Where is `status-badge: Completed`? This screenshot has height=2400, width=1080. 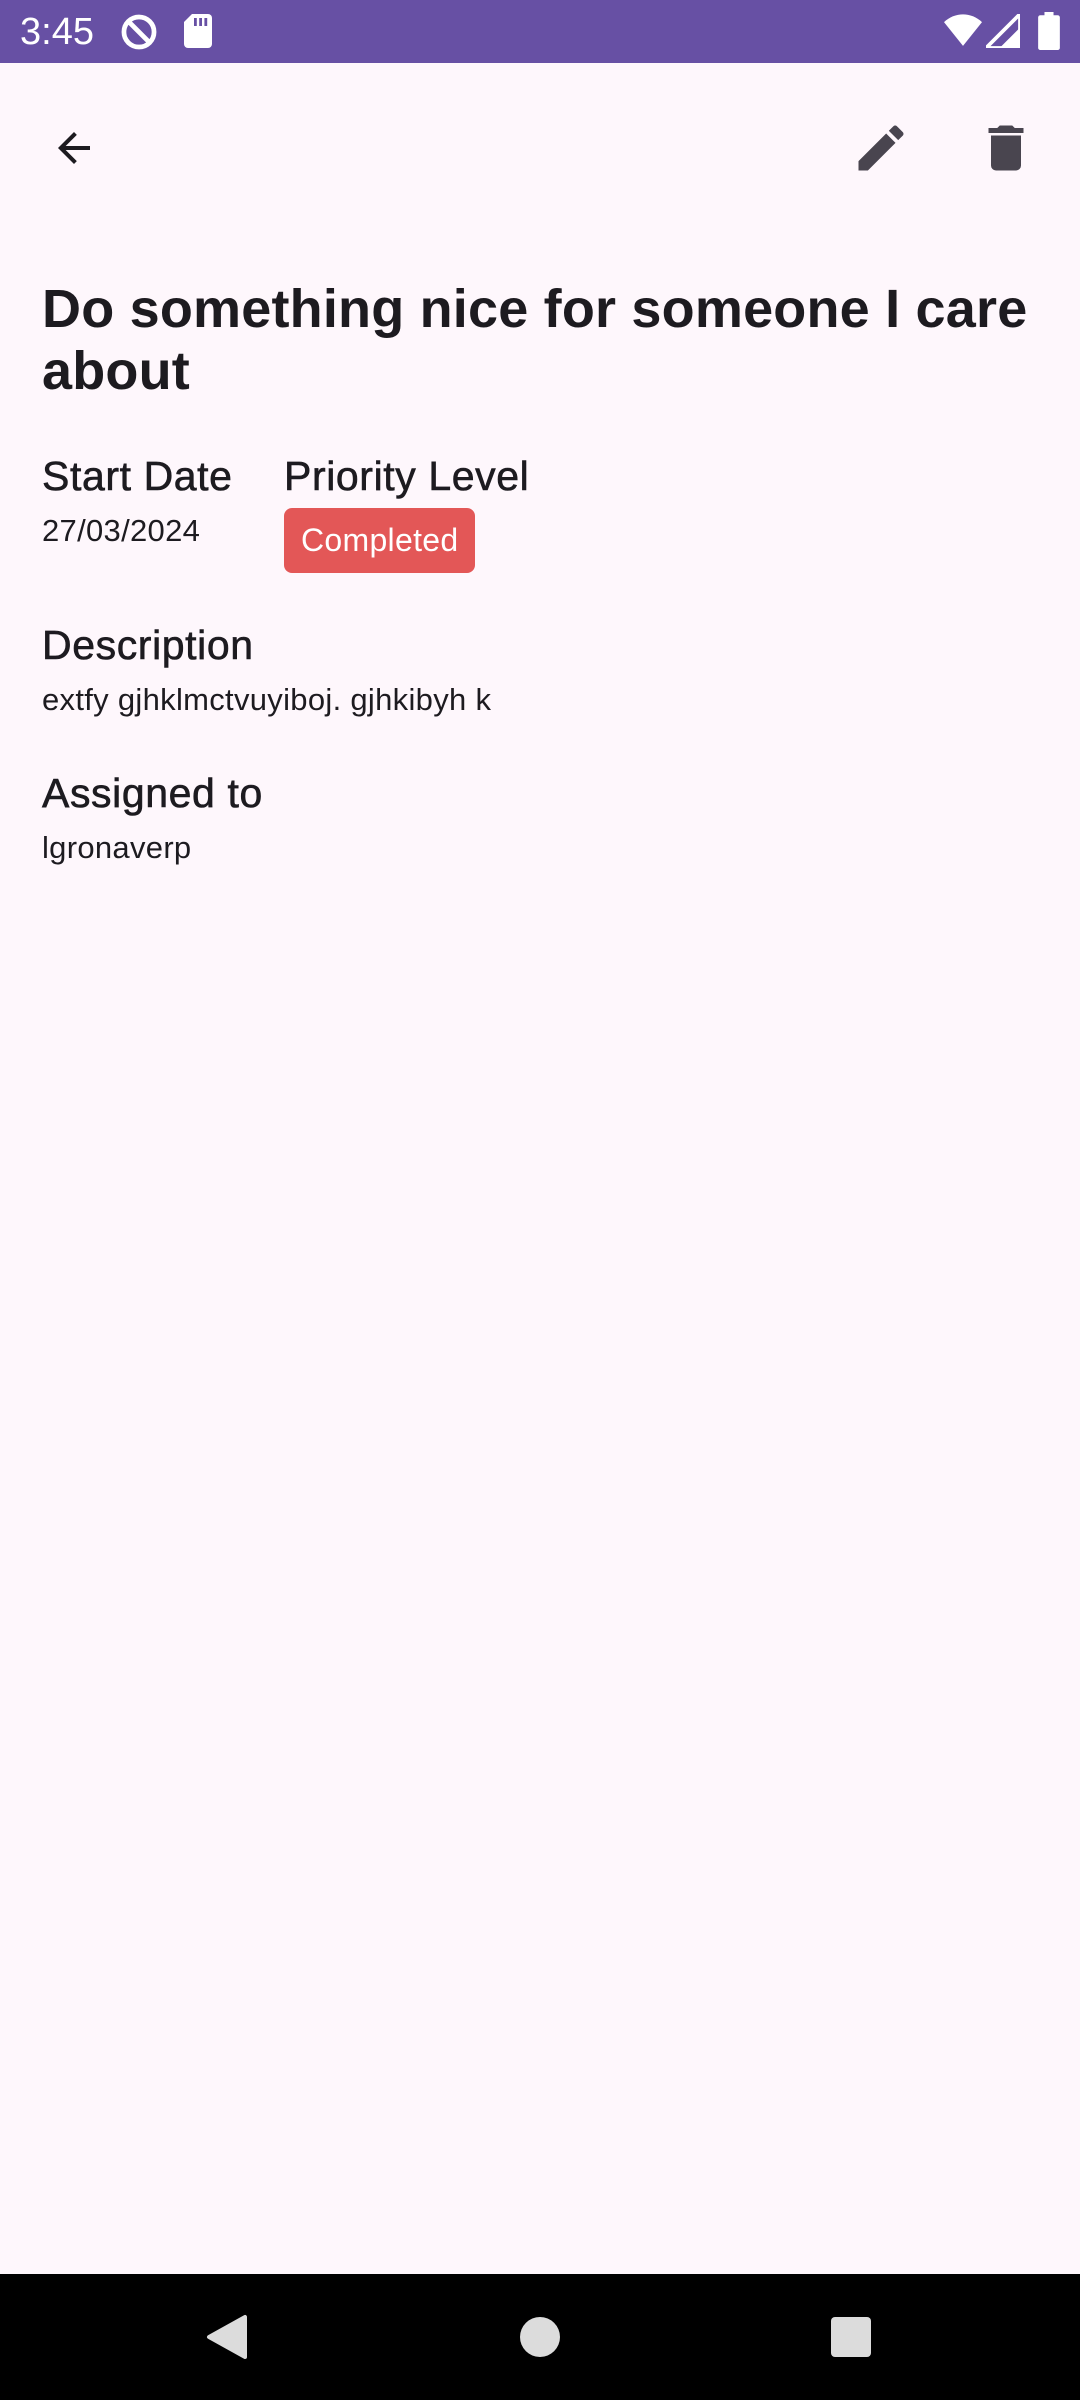
status-badge: Completed is located at coordinates (380, 540).